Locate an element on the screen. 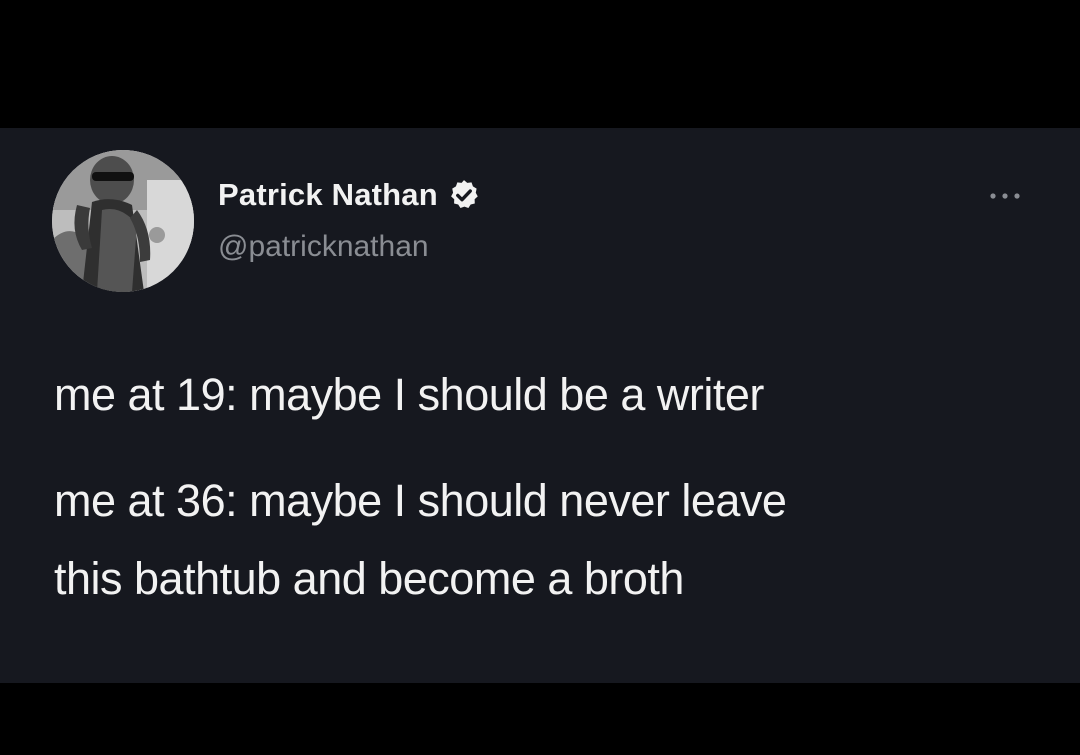  more-options-icon is located at coordinates (1005, 196).